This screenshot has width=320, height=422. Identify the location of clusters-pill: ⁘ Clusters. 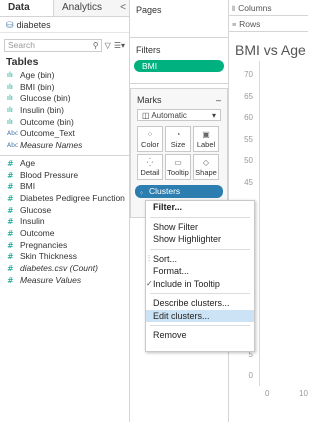
(179, 191).